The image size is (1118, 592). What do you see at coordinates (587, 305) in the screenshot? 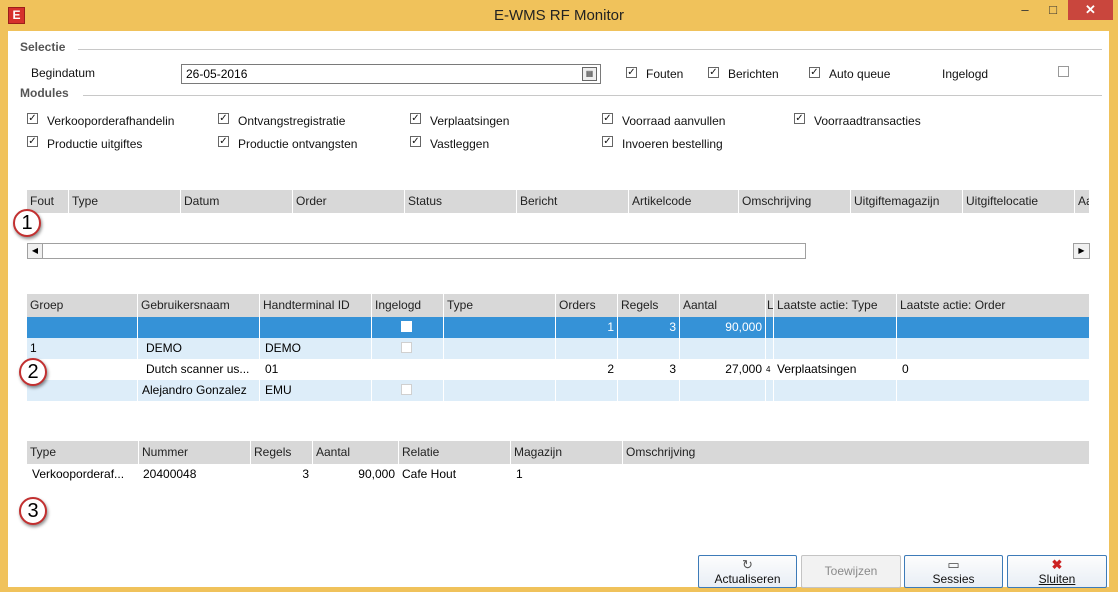
I see `column-header: Orders` at bounding box center [587, 305].